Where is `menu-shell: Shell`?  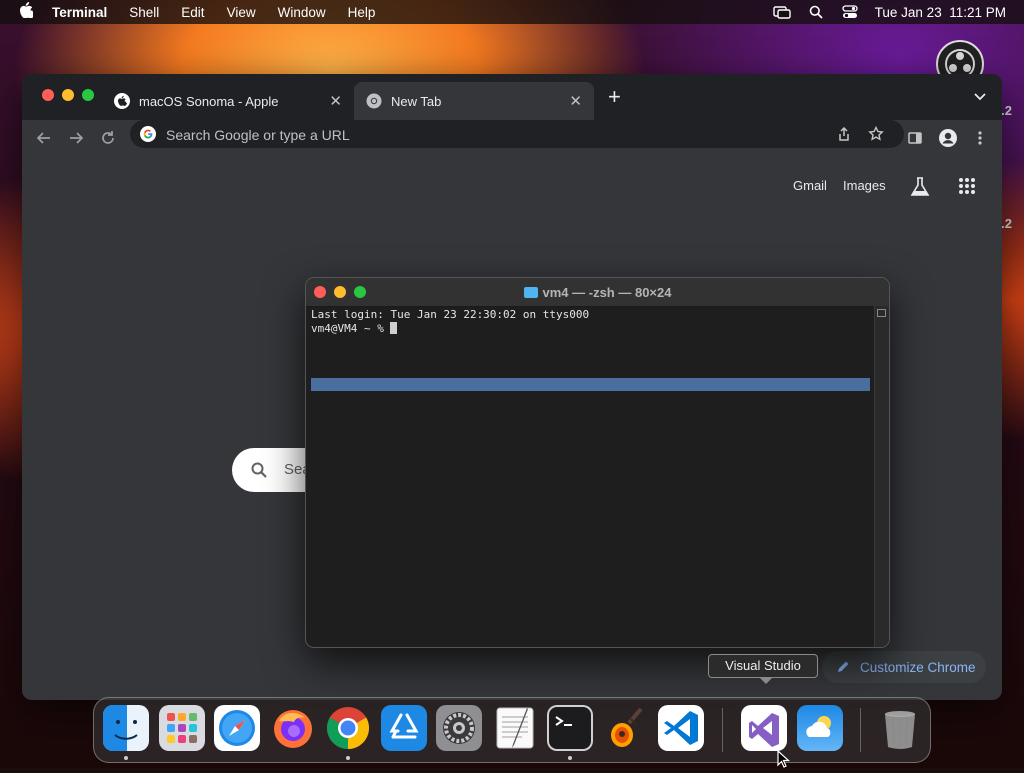 menu-shell: Shell is located at coordinates (144, 12).